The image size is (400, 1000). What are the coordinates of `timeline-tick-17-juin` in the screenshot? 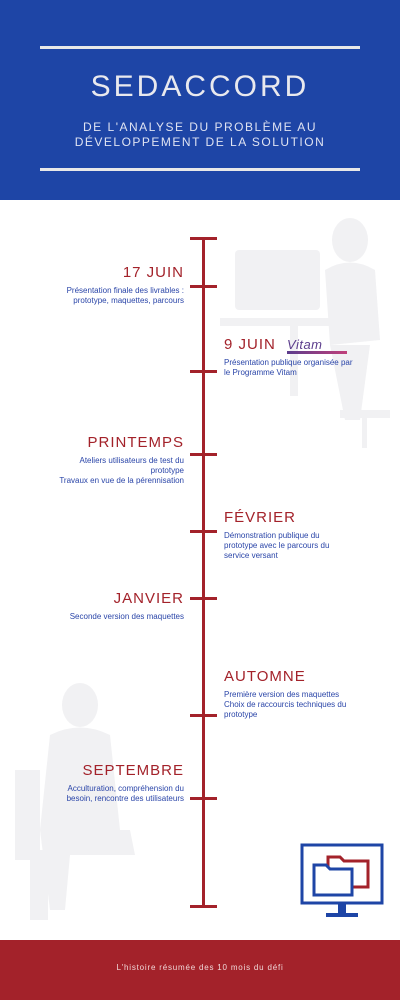 It's located at (203, 286).